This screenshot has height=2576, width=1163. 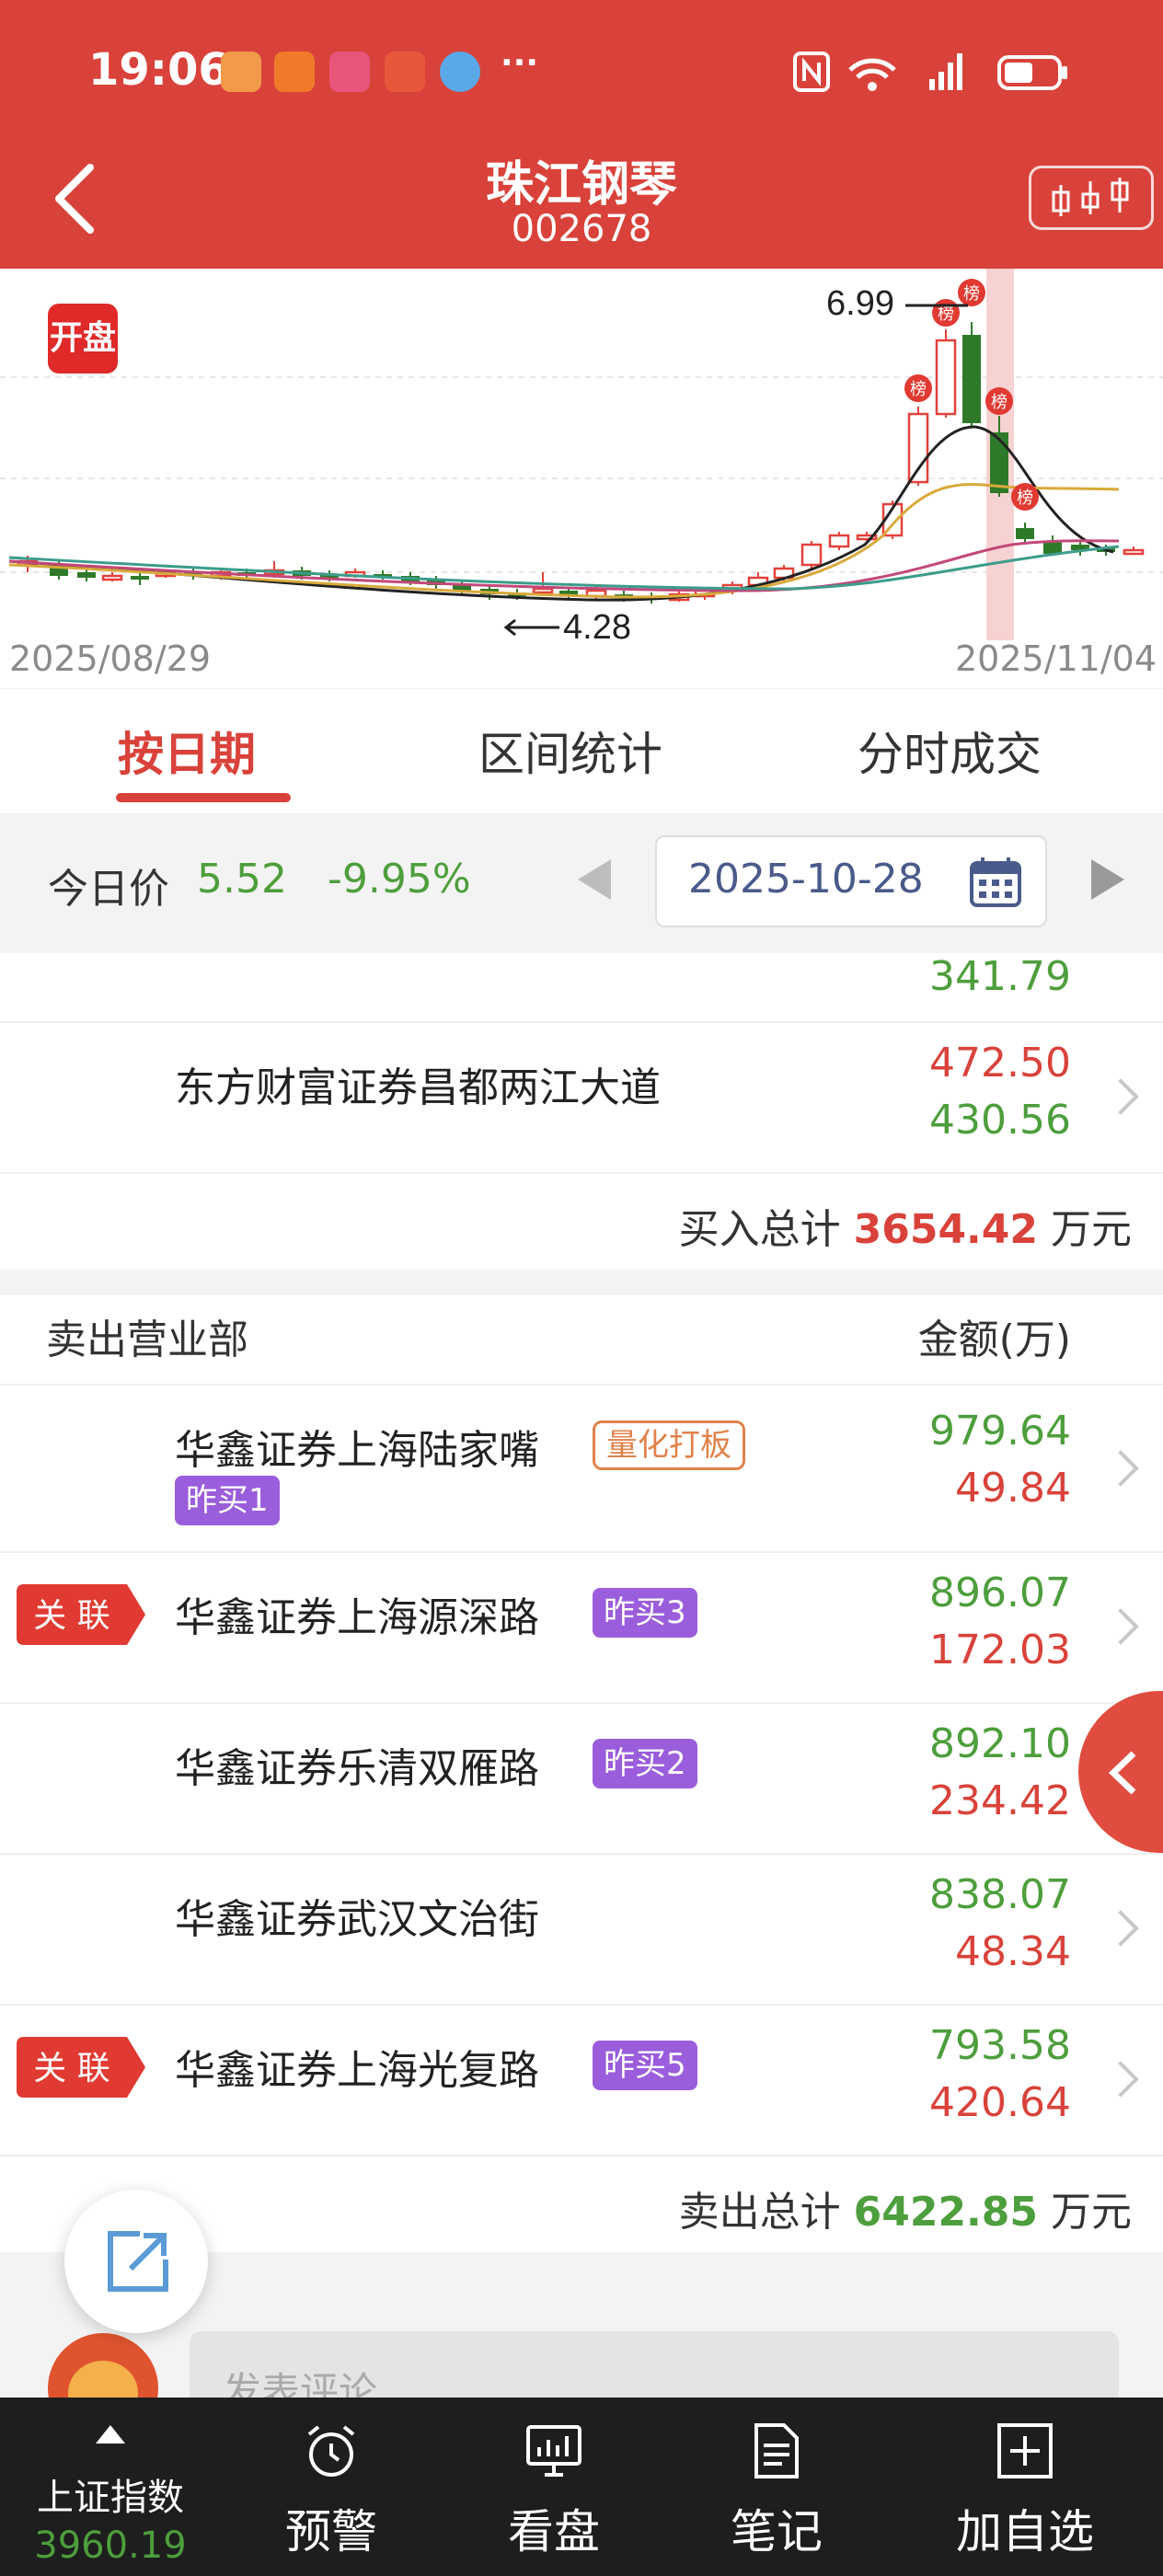 I want to click on buy-amount: 892.10, so click(x=1000, y=1743).